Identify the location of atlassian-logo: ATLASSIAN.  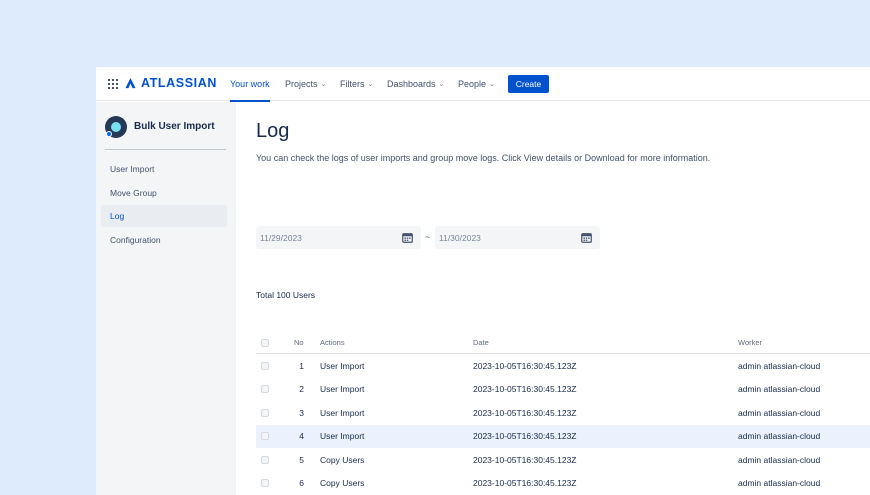
(171, 83).